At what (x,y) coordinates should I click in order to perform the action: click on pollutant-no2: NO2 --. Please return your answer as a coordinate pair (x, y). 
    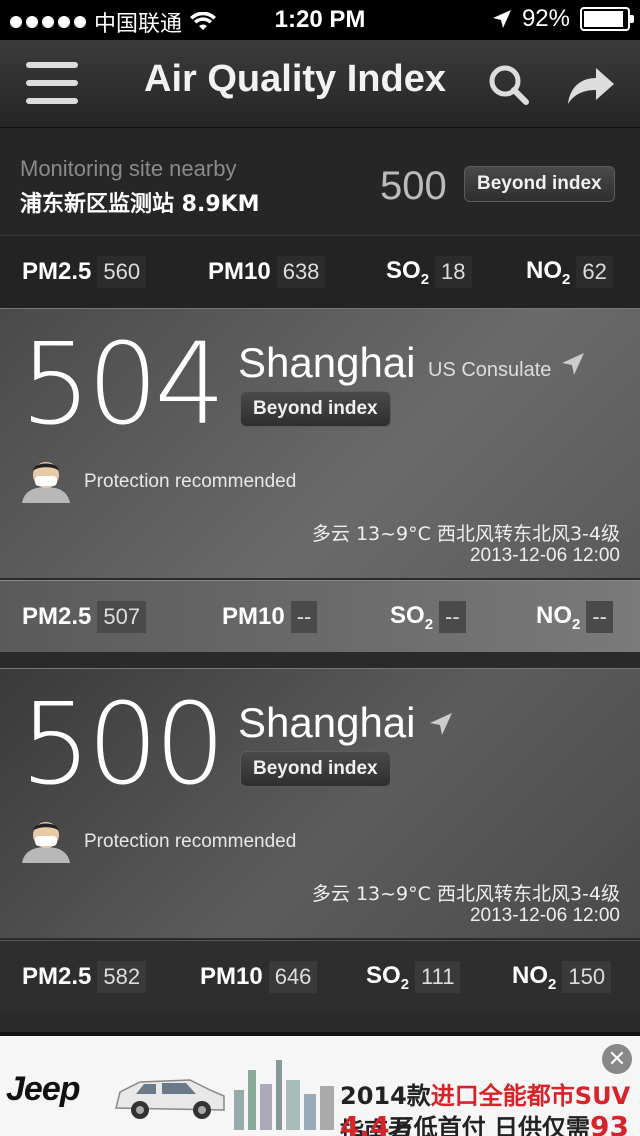
    Looking at the image, I should click on (574, 617).